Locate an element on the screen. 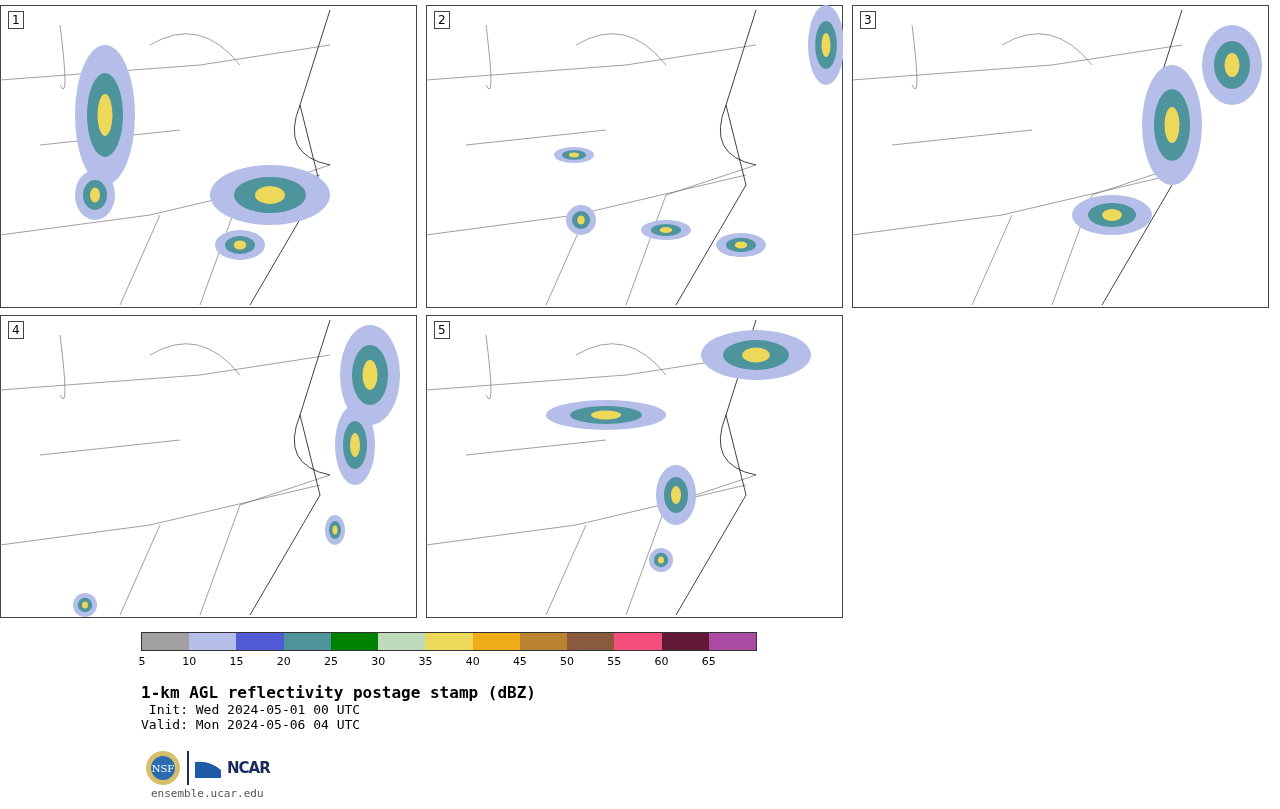  valid-time: Valid: Mon 2024-05-06 04 UTC is located at coordinates (251, 724).